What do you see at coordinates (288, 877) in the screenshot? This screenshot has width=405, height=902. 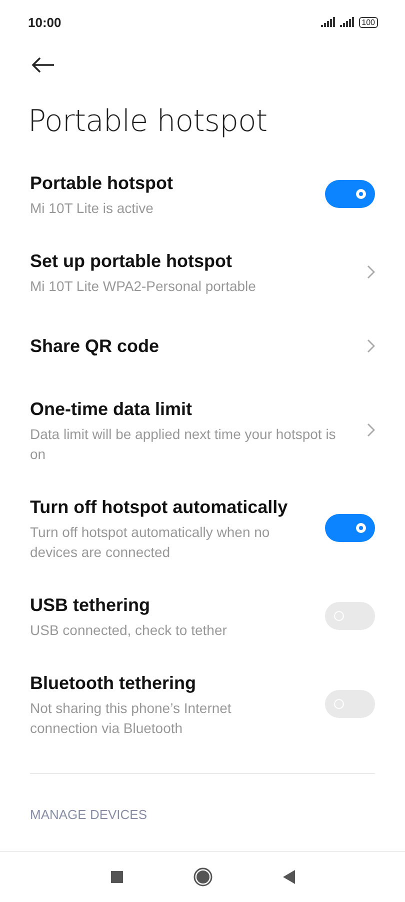 I see `back-triangle-icon` at bounding box center [288, 877].